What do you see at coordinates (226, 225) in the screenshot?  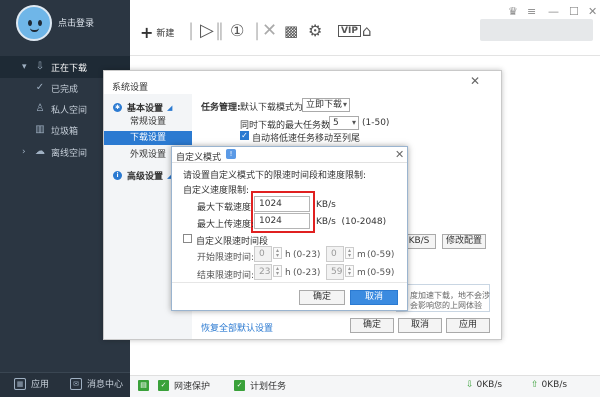 I see `max-upload-label: 最大上传速度:` at bounding box center [226, 225].